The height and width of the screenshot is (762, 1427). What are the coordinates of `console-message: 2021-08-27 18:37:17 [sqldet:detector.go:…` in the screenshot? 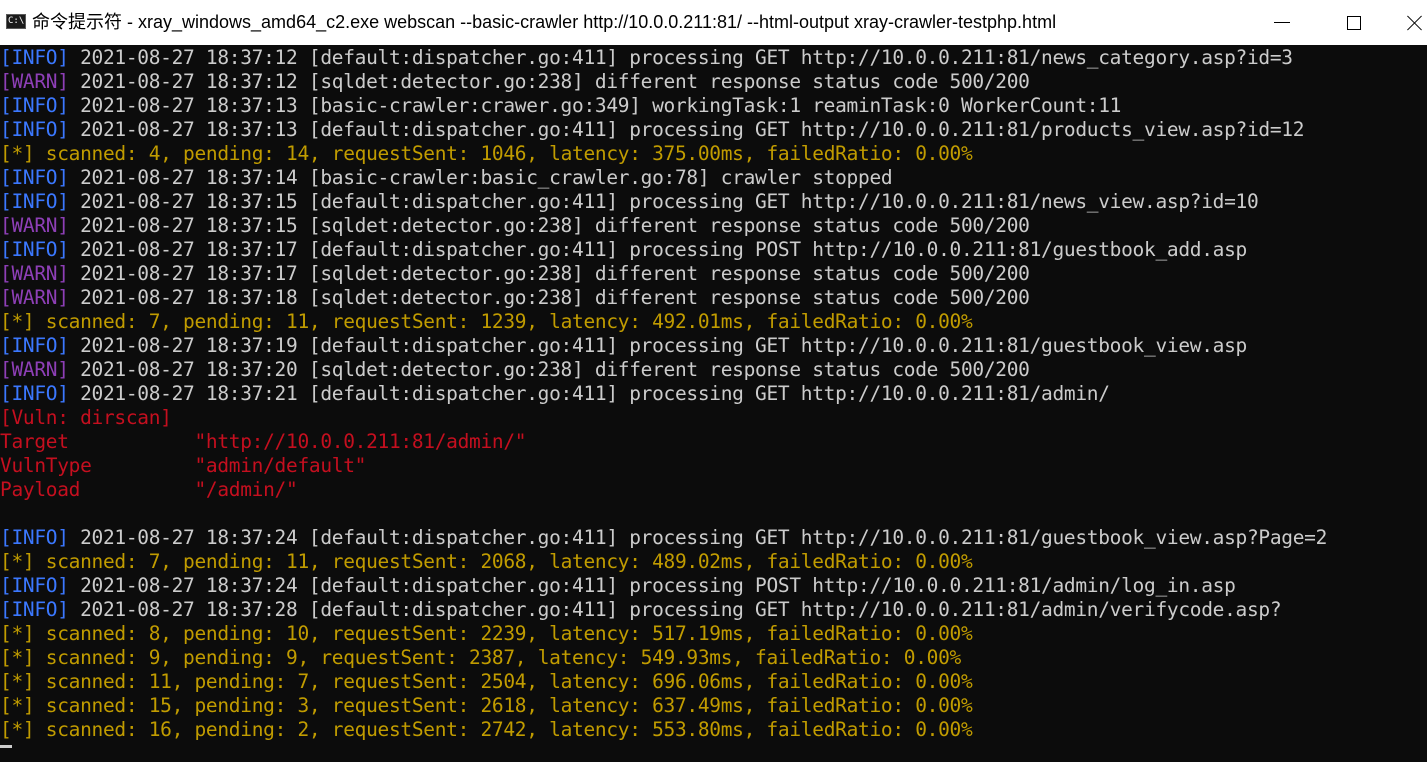 It's located at (549, 273).